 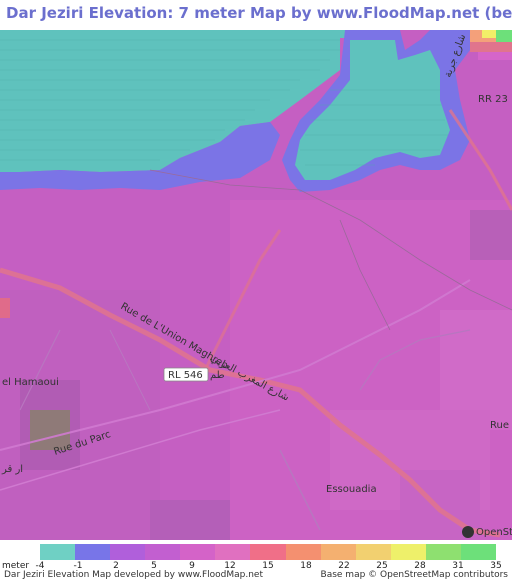 I want to click on label-essouadia: Essouadia, so click(x=351, y=489).